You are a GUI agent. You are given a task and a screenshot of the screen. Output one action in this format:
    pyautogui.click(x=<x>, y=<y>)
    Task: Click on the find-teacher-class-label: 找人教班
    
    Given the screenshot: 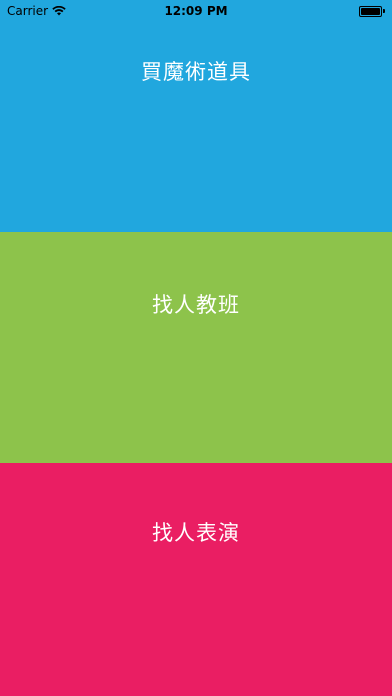 What is the action you would take?
    pyautogui.click(x=196, y=305)
    